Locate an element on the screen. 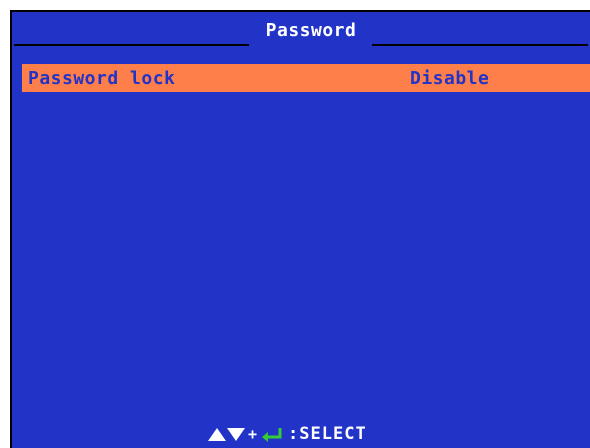 This screenshot has width=590, height=448. triangle-down-icon is located at coordinates (236, 434).